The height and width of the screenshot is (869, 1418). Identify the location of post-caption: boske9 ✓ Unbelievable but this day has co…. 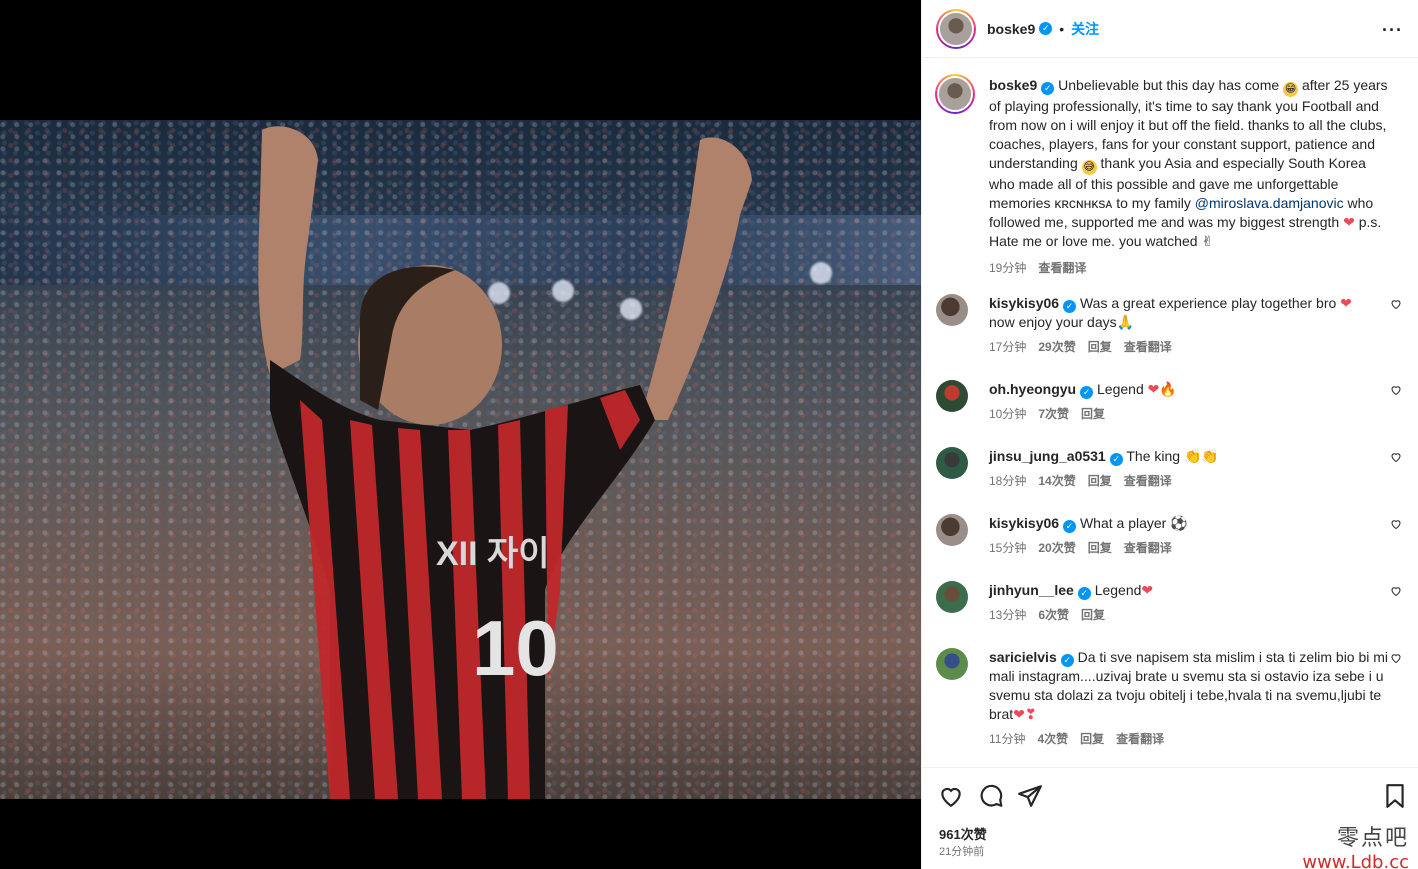
(1170, 176).